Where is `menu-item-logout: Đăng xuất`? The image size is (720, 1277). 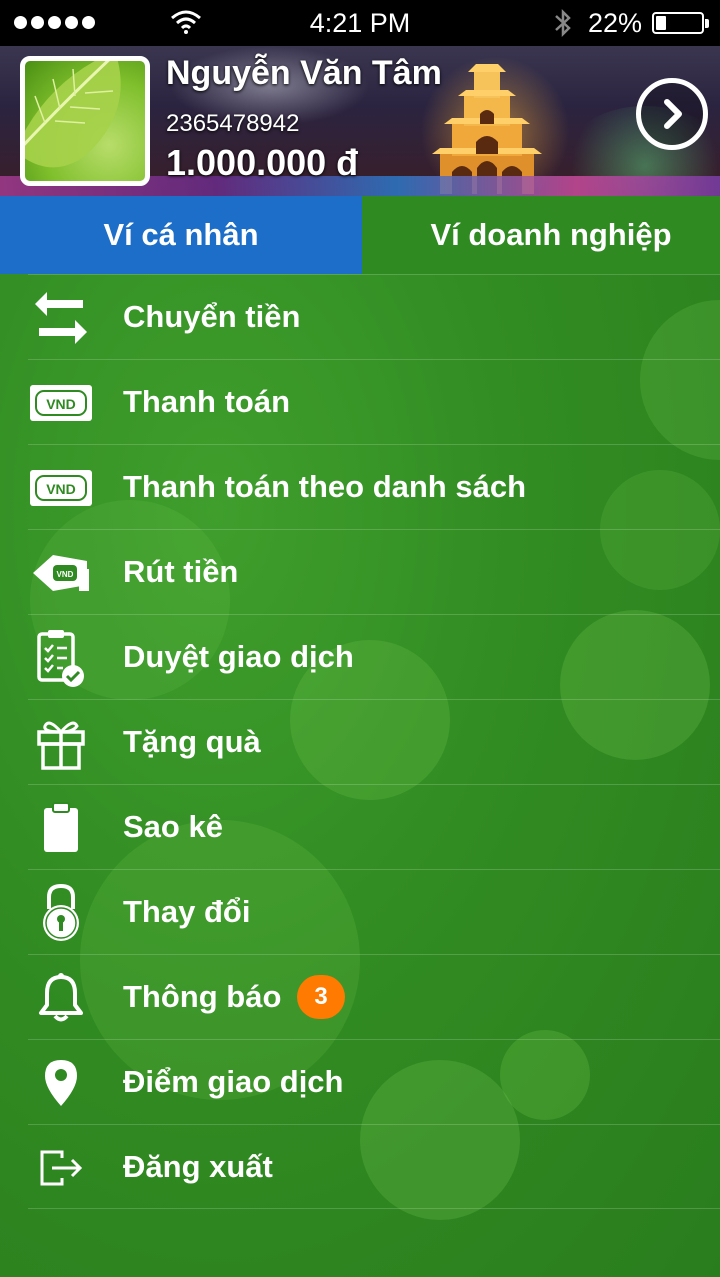 menu-item-logout: Đăng xuất is located at coordinates (374, 1166).